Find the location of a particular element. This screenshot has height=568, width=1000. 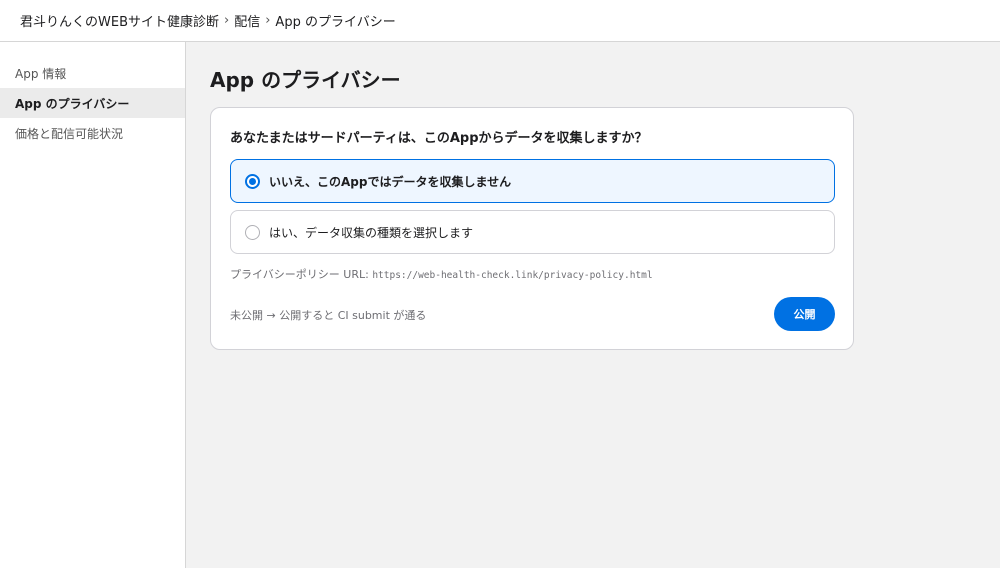

sidebar-item-label: App 情報 is located at coordinates (41, 73).